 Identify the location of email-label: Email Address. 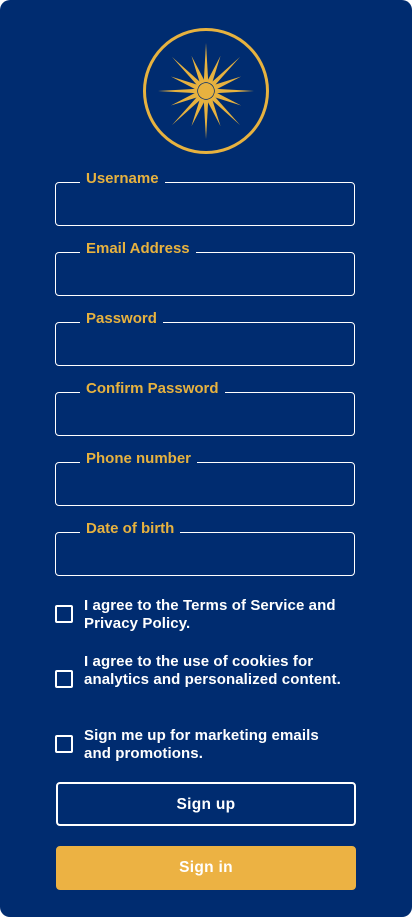
(138, 249).